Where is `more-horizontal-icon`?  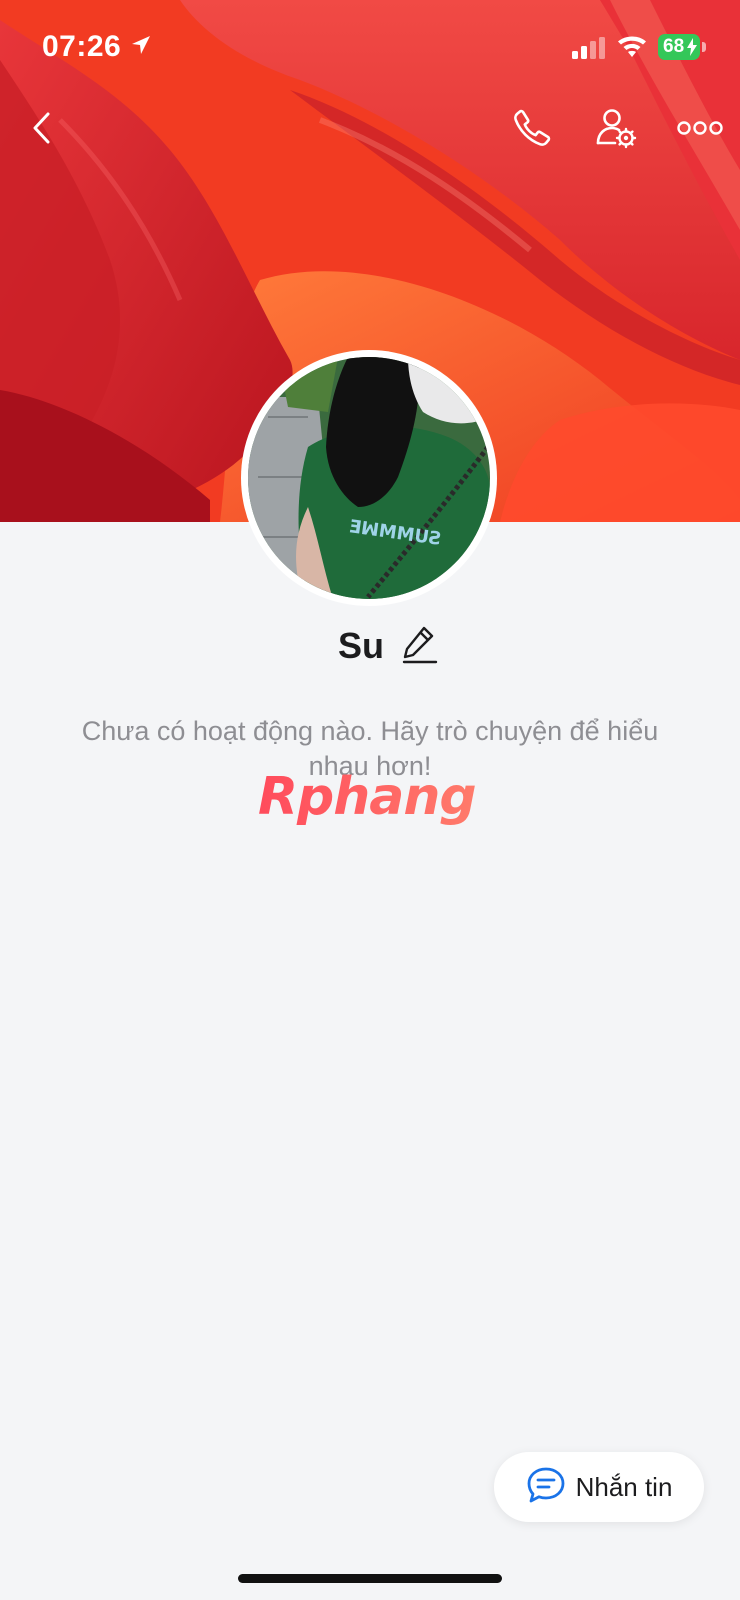
more-horizontal-icon is located at coordinates (700, 130).